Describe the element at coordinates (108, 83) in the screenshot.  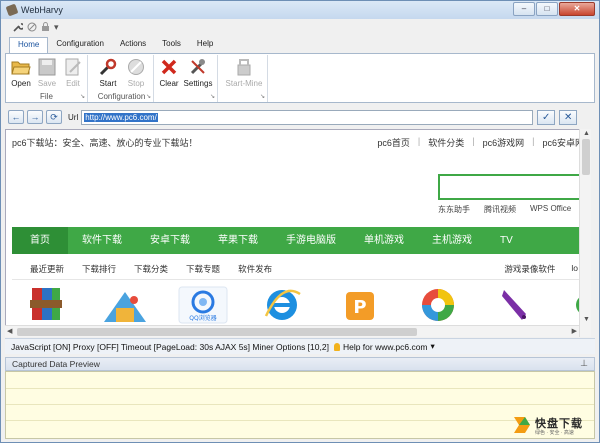
I see `start-label: Start` at that location.